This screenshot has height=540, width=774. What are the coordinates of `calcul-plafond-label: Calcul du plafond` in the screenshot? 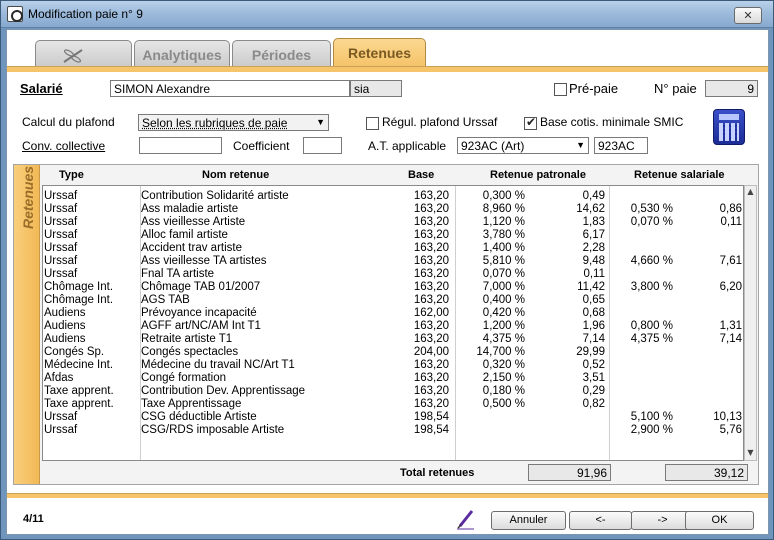 It's located at (68, 122).